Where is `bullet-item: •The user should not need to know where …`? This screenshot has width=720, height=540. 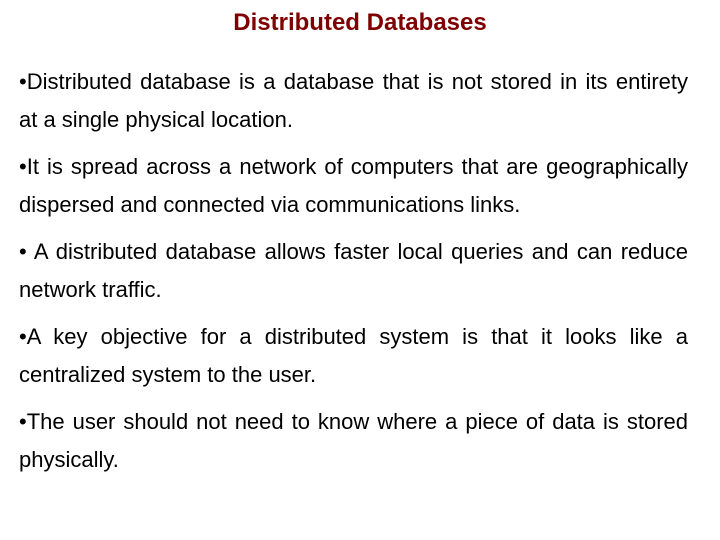
bullet-item: •The user should not need to know where … is located at coordinates (353, 440).